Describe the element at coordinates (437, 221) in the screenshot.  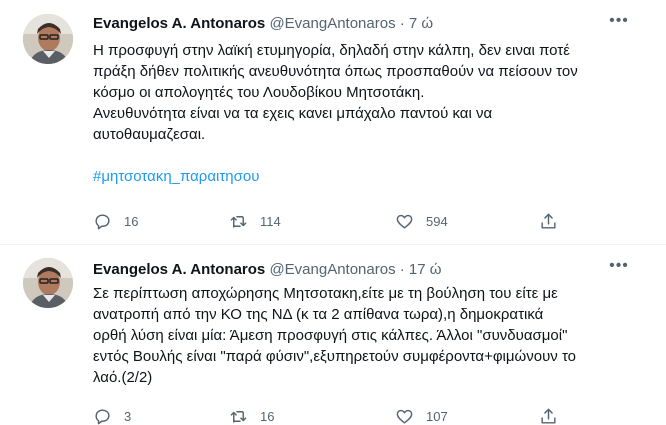
I see `like-count: 594` at that location.